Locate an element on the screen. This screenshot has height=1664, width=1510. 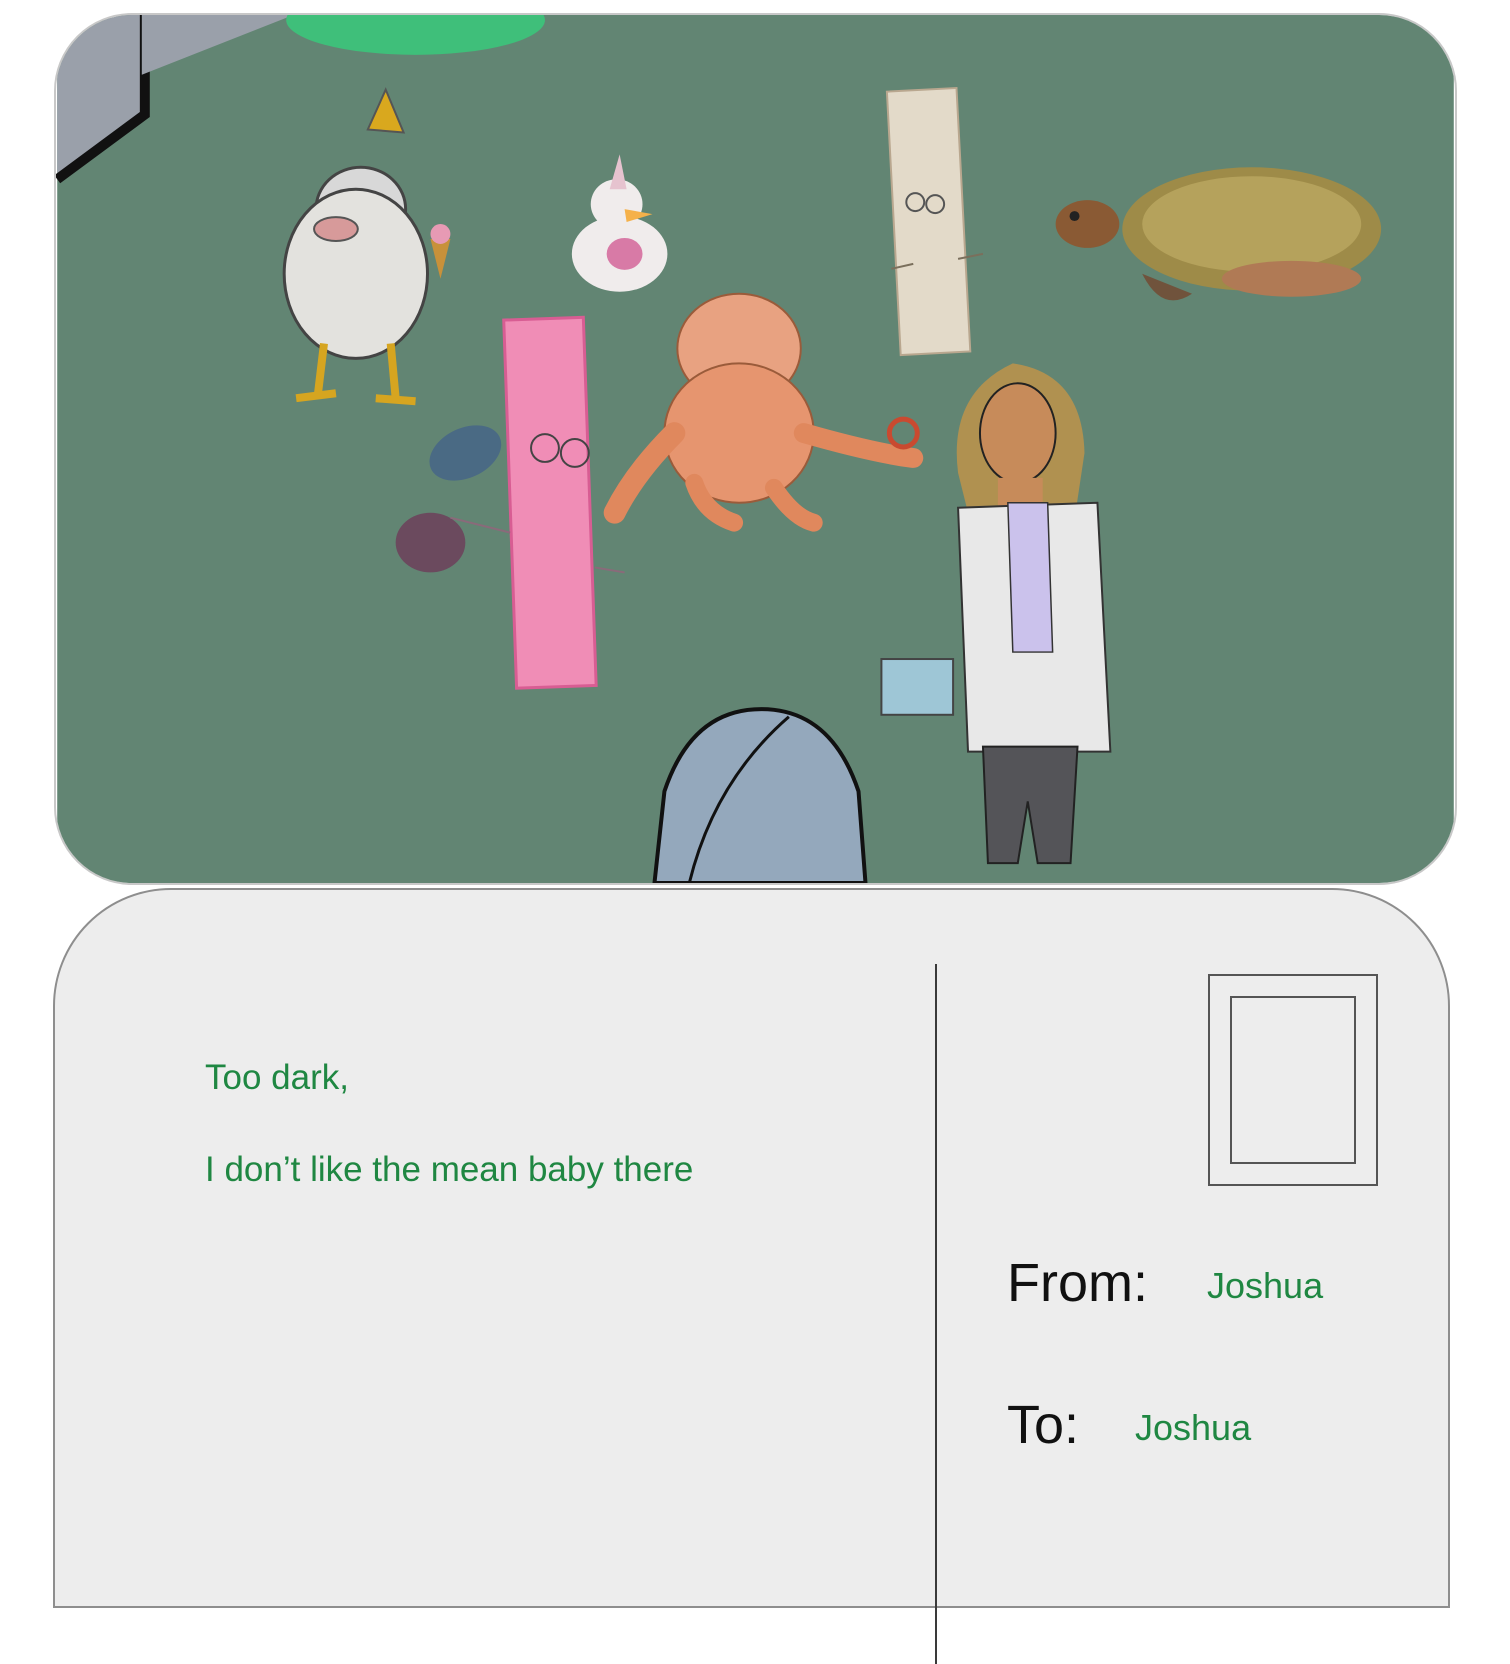
from-label: From: is located at coordinates (1077, 1283).